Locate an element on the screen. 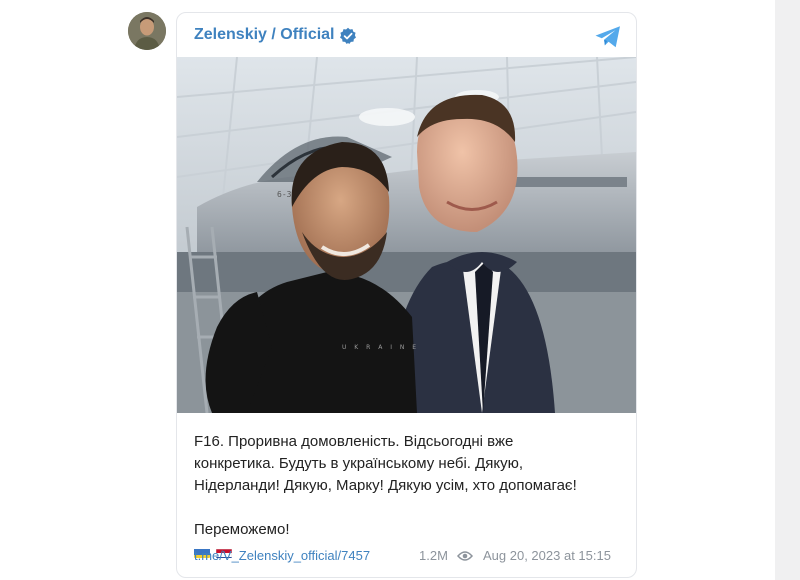 The image size is (800, 580). channel-name: Zelenskiy / Official is located at coordinates (264, 35).